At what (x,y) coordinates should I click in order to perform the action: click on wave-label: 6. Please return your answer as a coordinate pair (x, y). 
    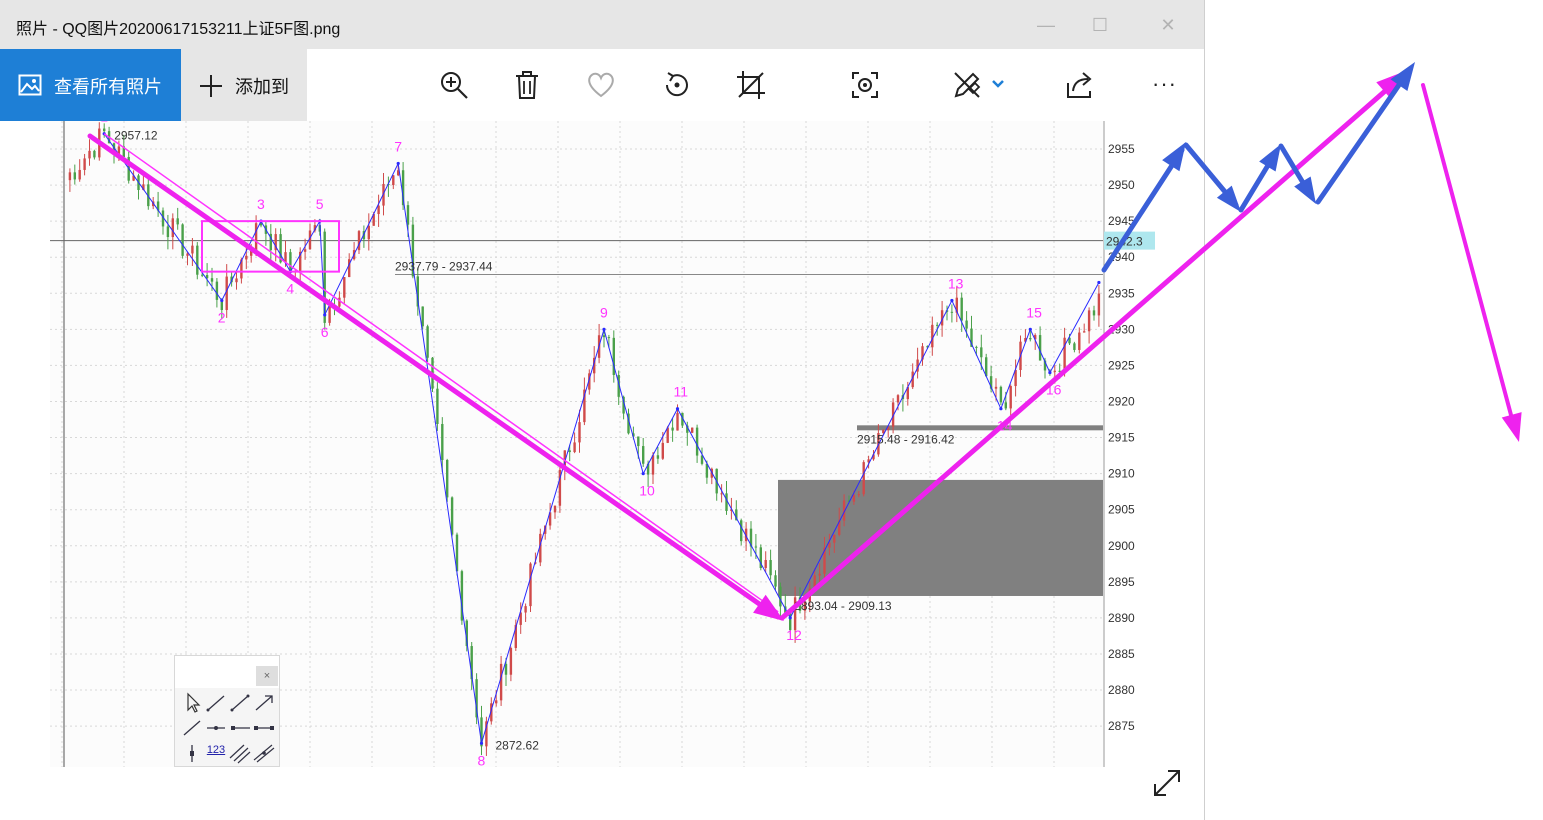
    Looking at the image, I should click on (325, 332).